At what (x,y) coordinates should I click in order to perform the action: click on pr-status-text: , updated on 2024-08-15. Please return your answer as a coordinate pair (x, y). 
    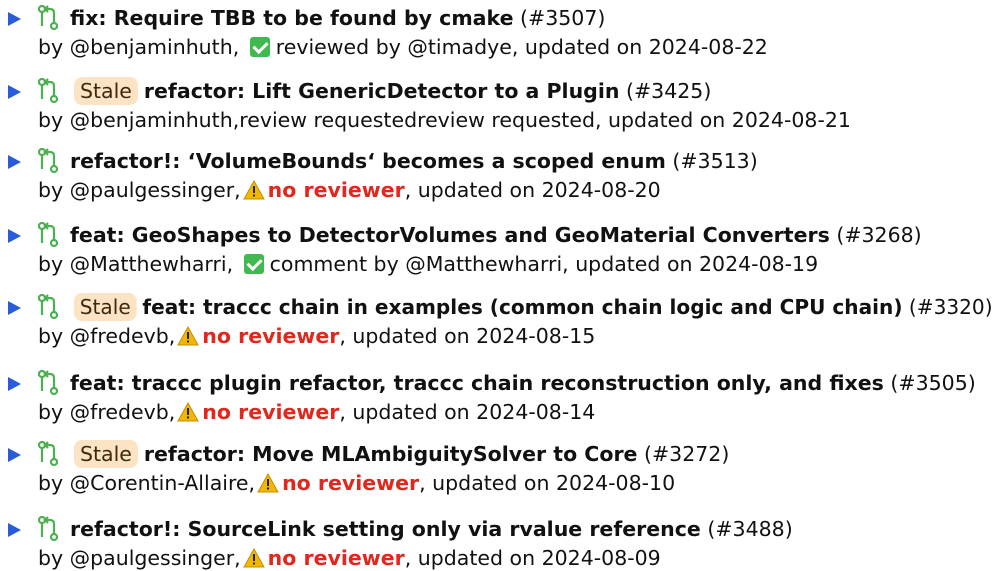
    Looking at the image, I should click on (467, 336).